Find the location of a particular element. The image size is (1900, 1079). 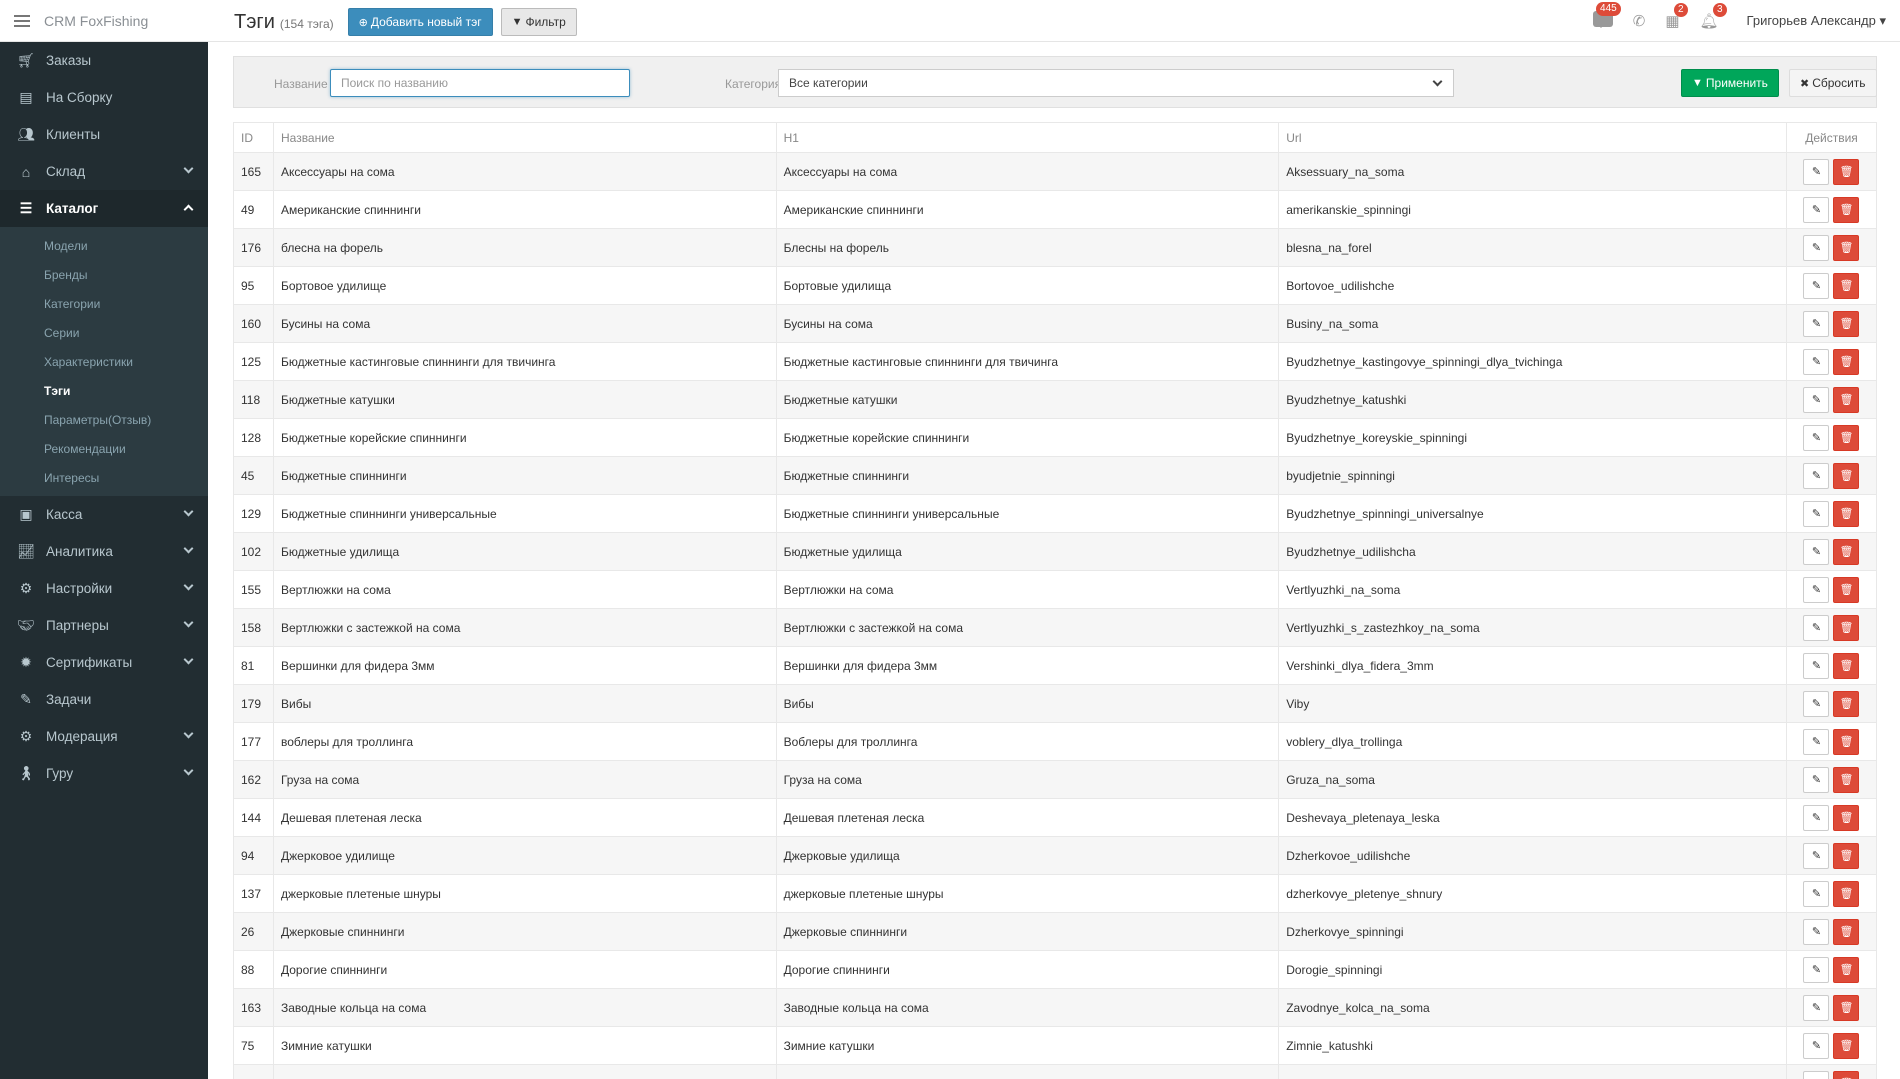

submenu-item-interests: Интересы is located at coordinates (104, 477).